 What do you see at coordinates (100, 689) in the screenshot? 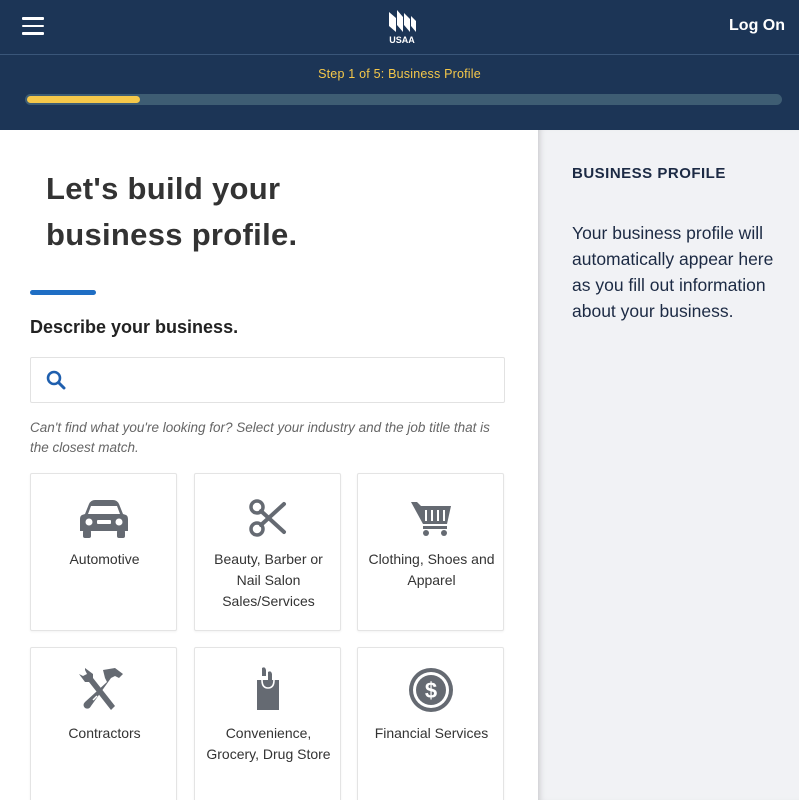
I see `tools-icon` at bounding box center [100, 689].